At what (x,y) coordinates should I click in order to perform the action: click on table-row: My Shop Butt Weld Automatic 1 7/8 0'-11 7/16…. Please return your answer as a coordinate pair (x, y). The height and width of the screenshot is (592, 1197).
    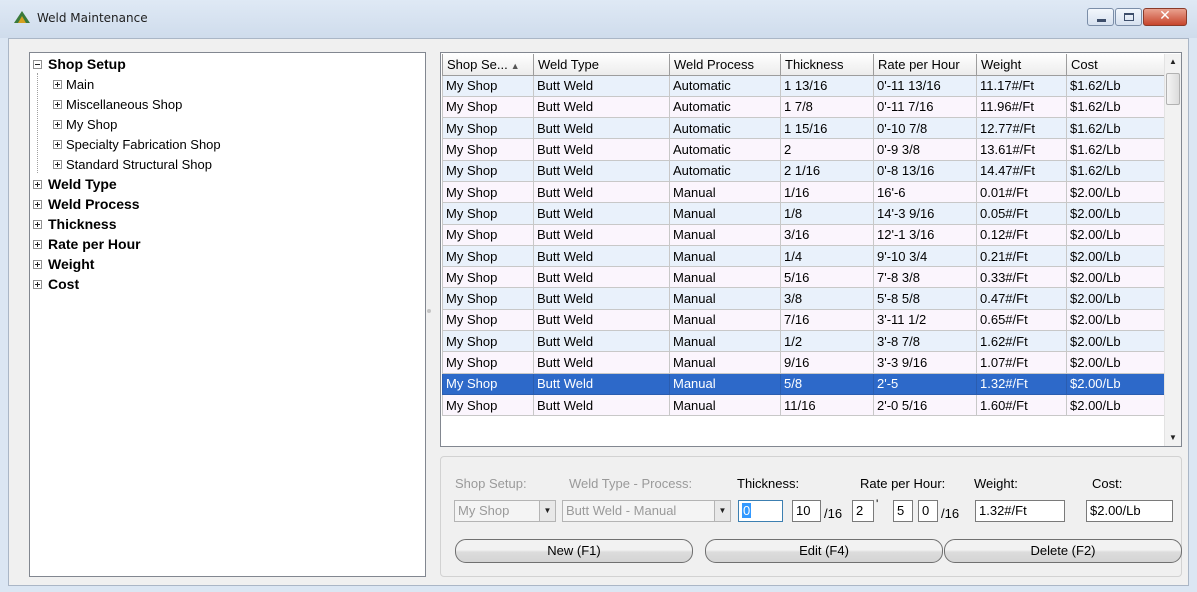
    Looking at the image, I should click on (804, 107).